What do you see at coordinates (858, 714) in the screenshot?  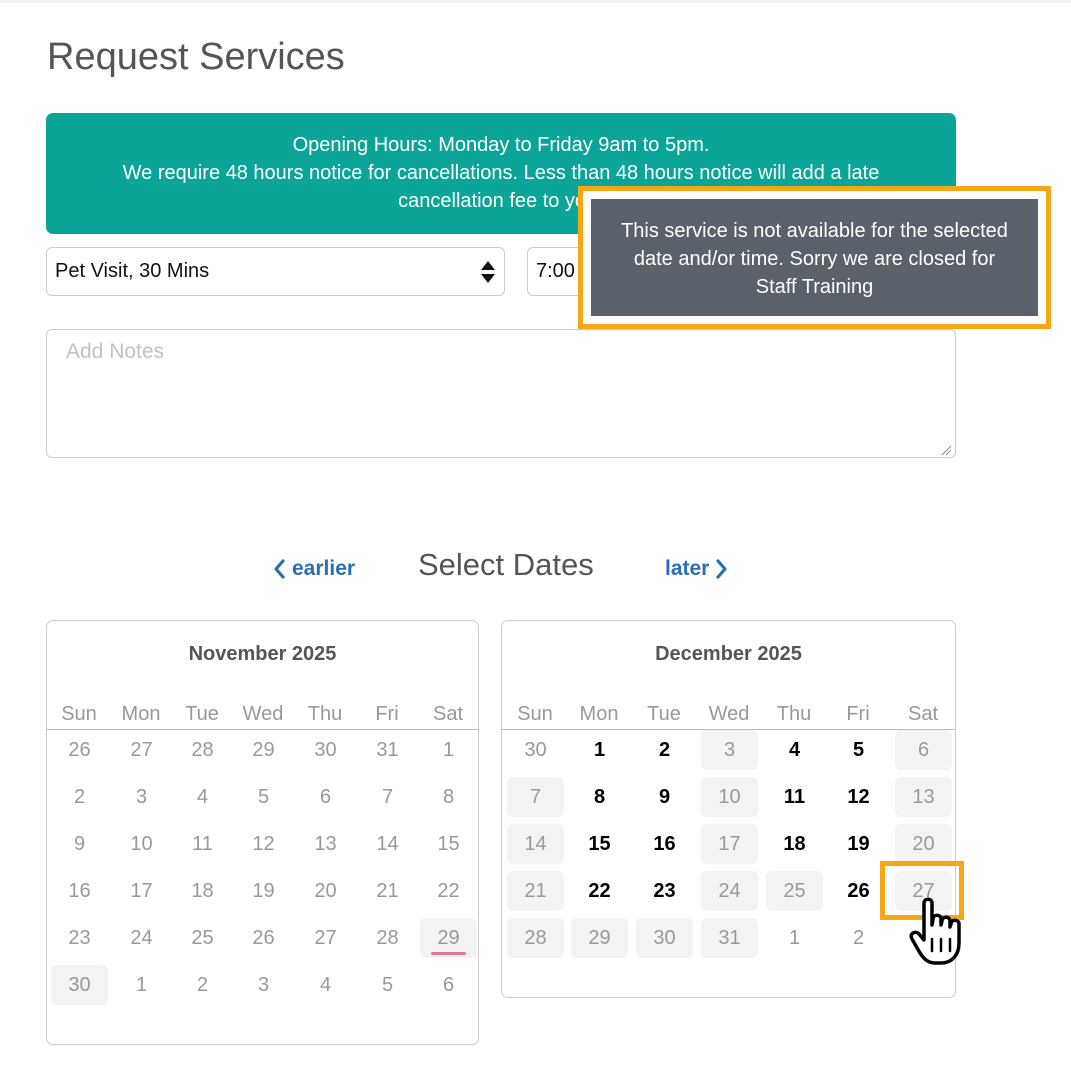 I see `weekday-label: Fri` at bounding box center [858, 714].